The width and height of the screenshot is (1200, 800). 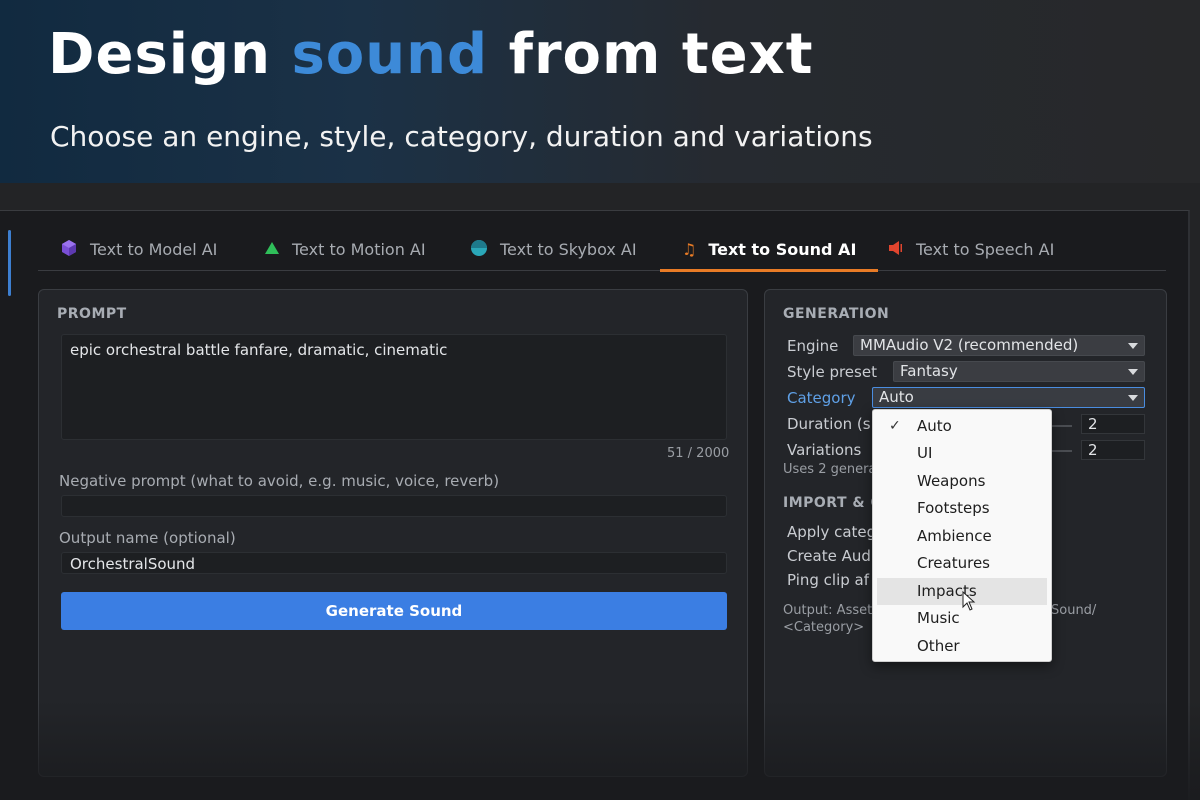 What do you see at coordinates (568, 249) in the screenshot?
I see `tab-label: Text to Skybox AI` at bounding box center [568, 249].